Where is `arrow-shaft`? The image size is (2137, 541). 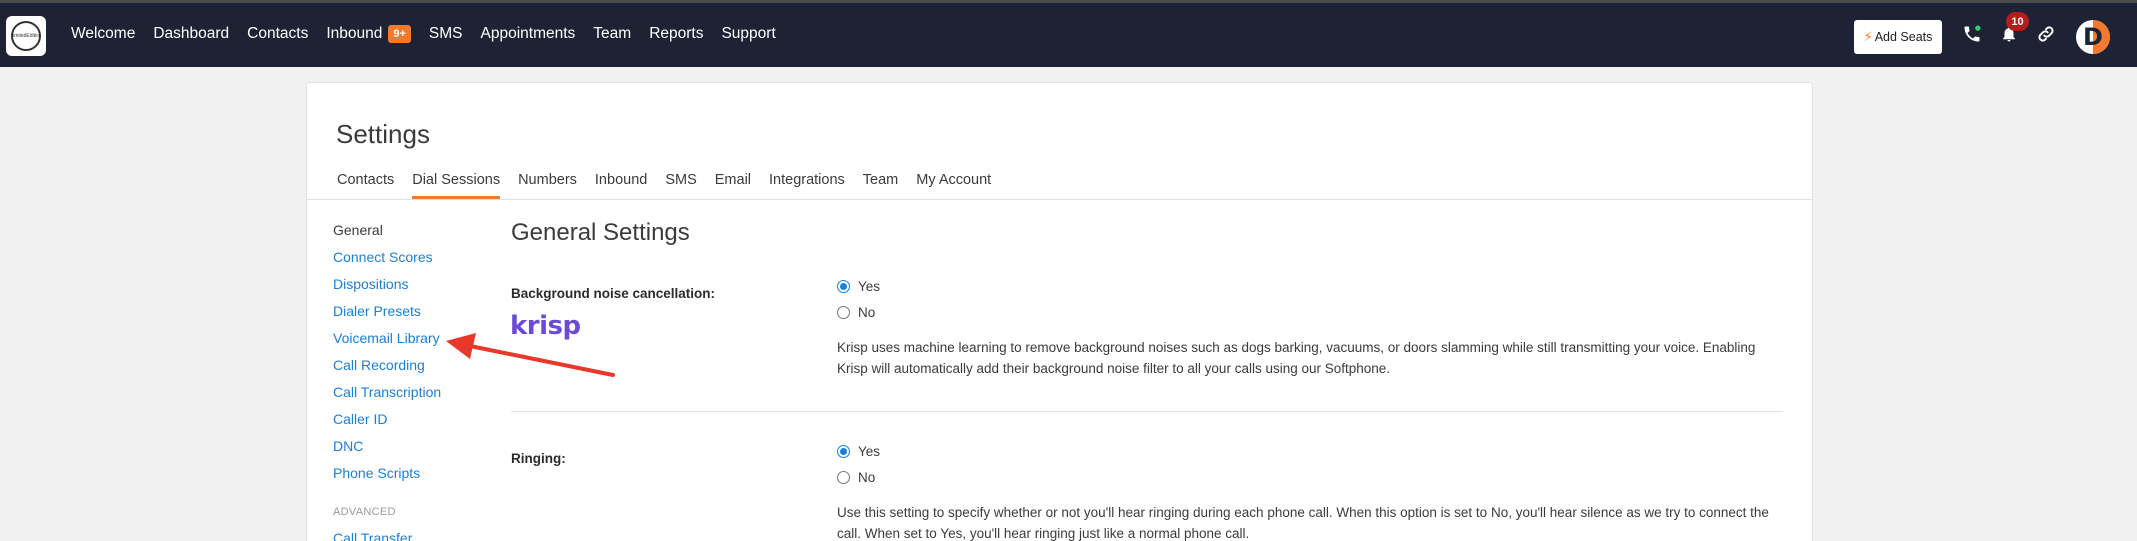
arrow-shaft is located at coordinates (541, 360).